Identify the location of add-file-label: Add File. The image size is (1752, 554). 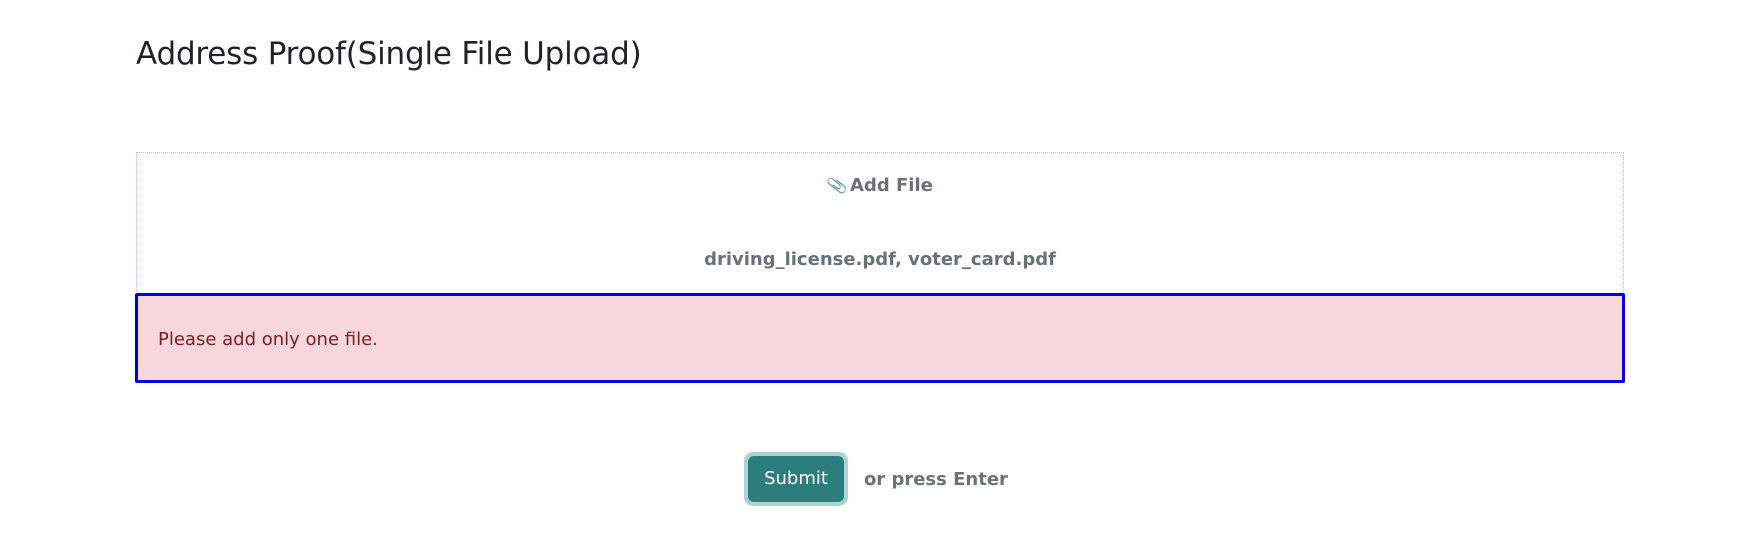
(891, 185).